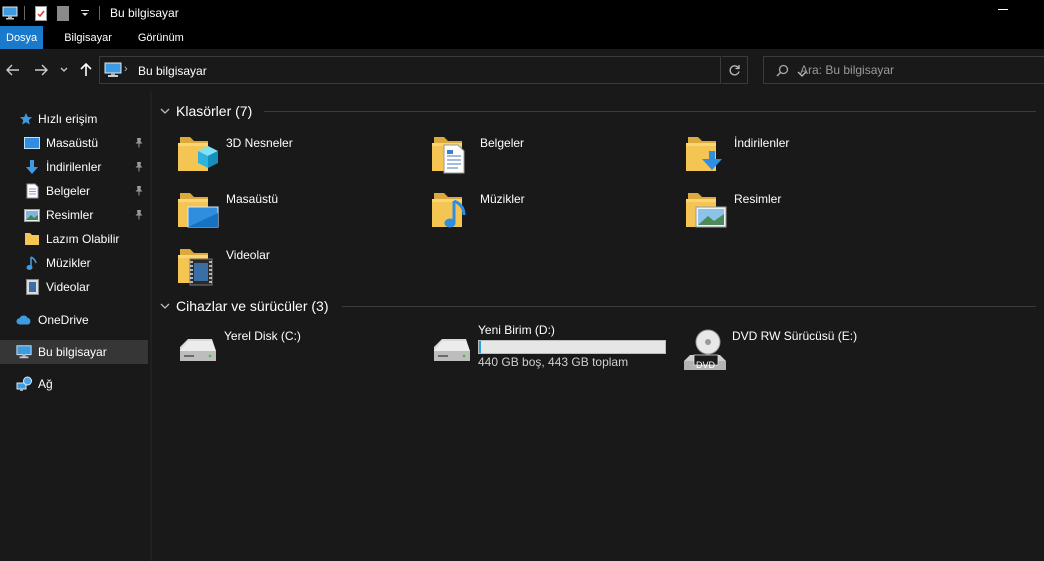  Describe the element at coordinates (126, 69) in the screenshot. I see `breadcrumb-chevron-icon: ›` at that location.